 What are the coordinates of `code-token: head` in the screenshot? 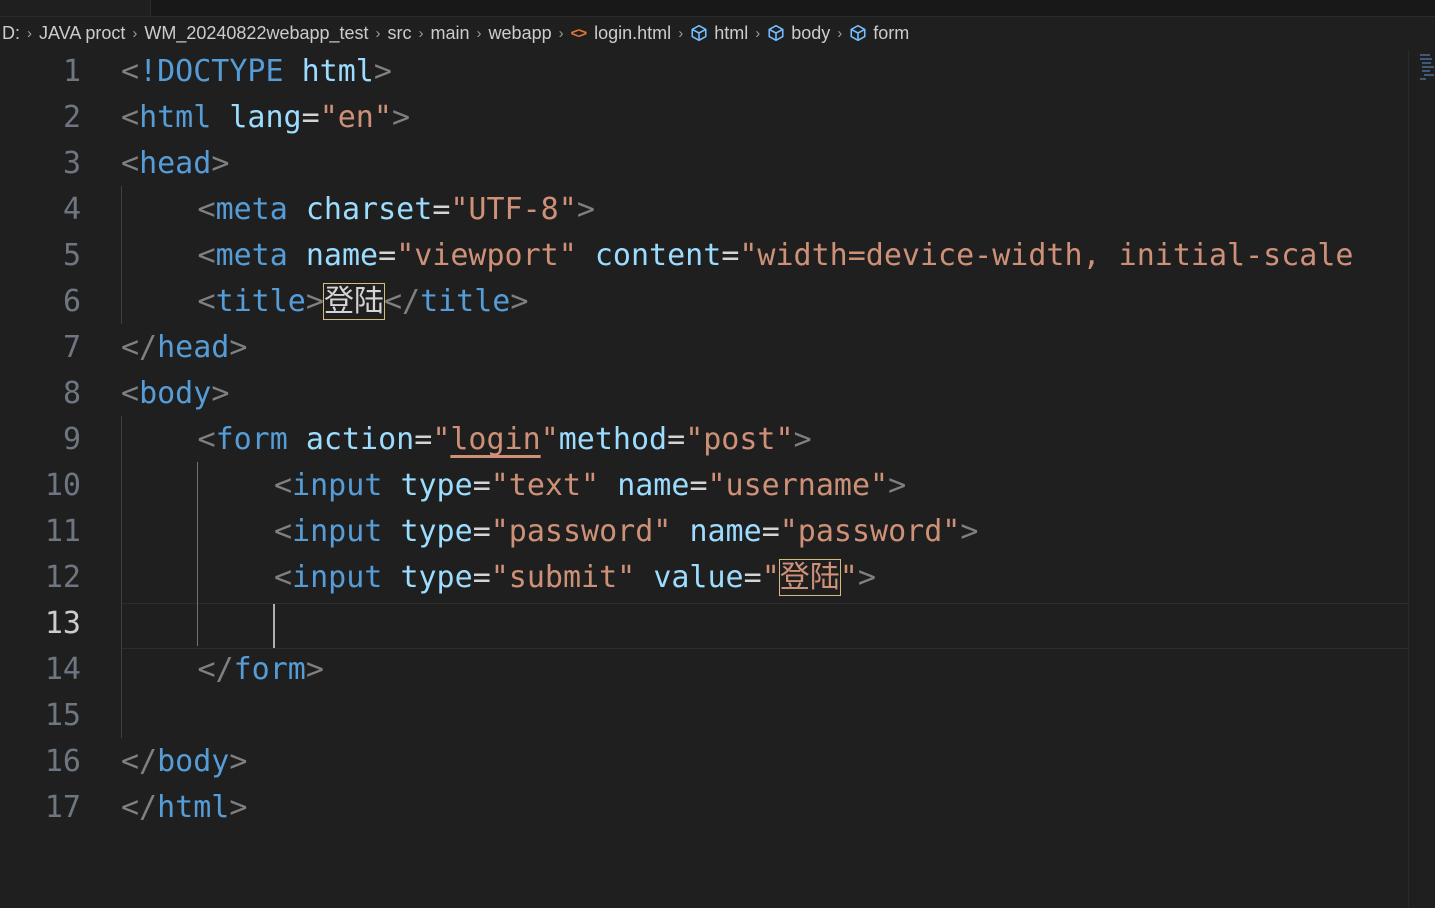 It's located at (193, 347).